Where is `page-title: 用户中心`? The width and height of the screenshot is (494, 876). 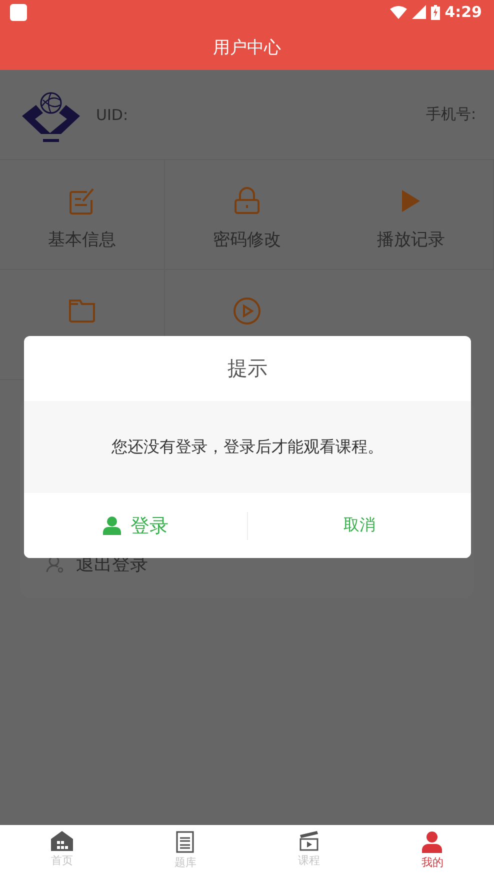
page-title: 用户中心 is located at coordinates (247, 47).